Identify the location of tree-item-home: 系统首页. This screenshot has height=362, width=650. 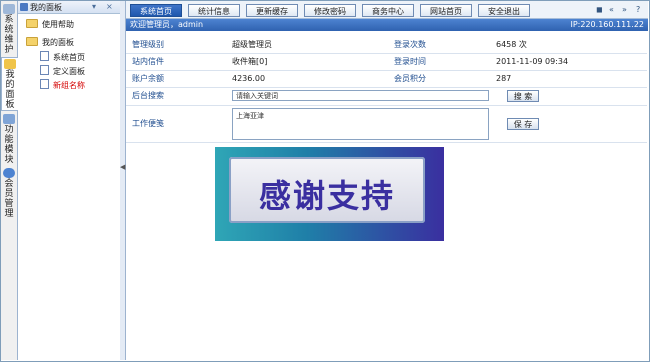
(62, 57).